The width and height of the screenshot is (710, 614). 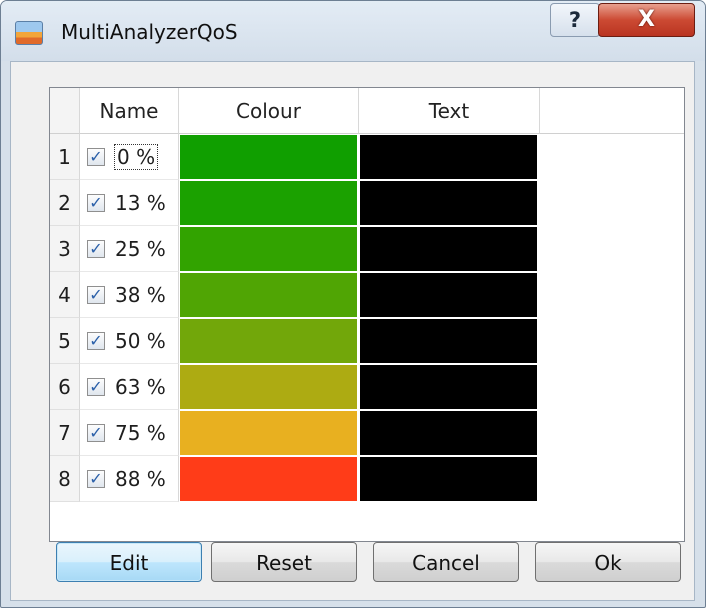 I want to click on table-row: 5 ✓ 50 %, so click(x=367, y=341).